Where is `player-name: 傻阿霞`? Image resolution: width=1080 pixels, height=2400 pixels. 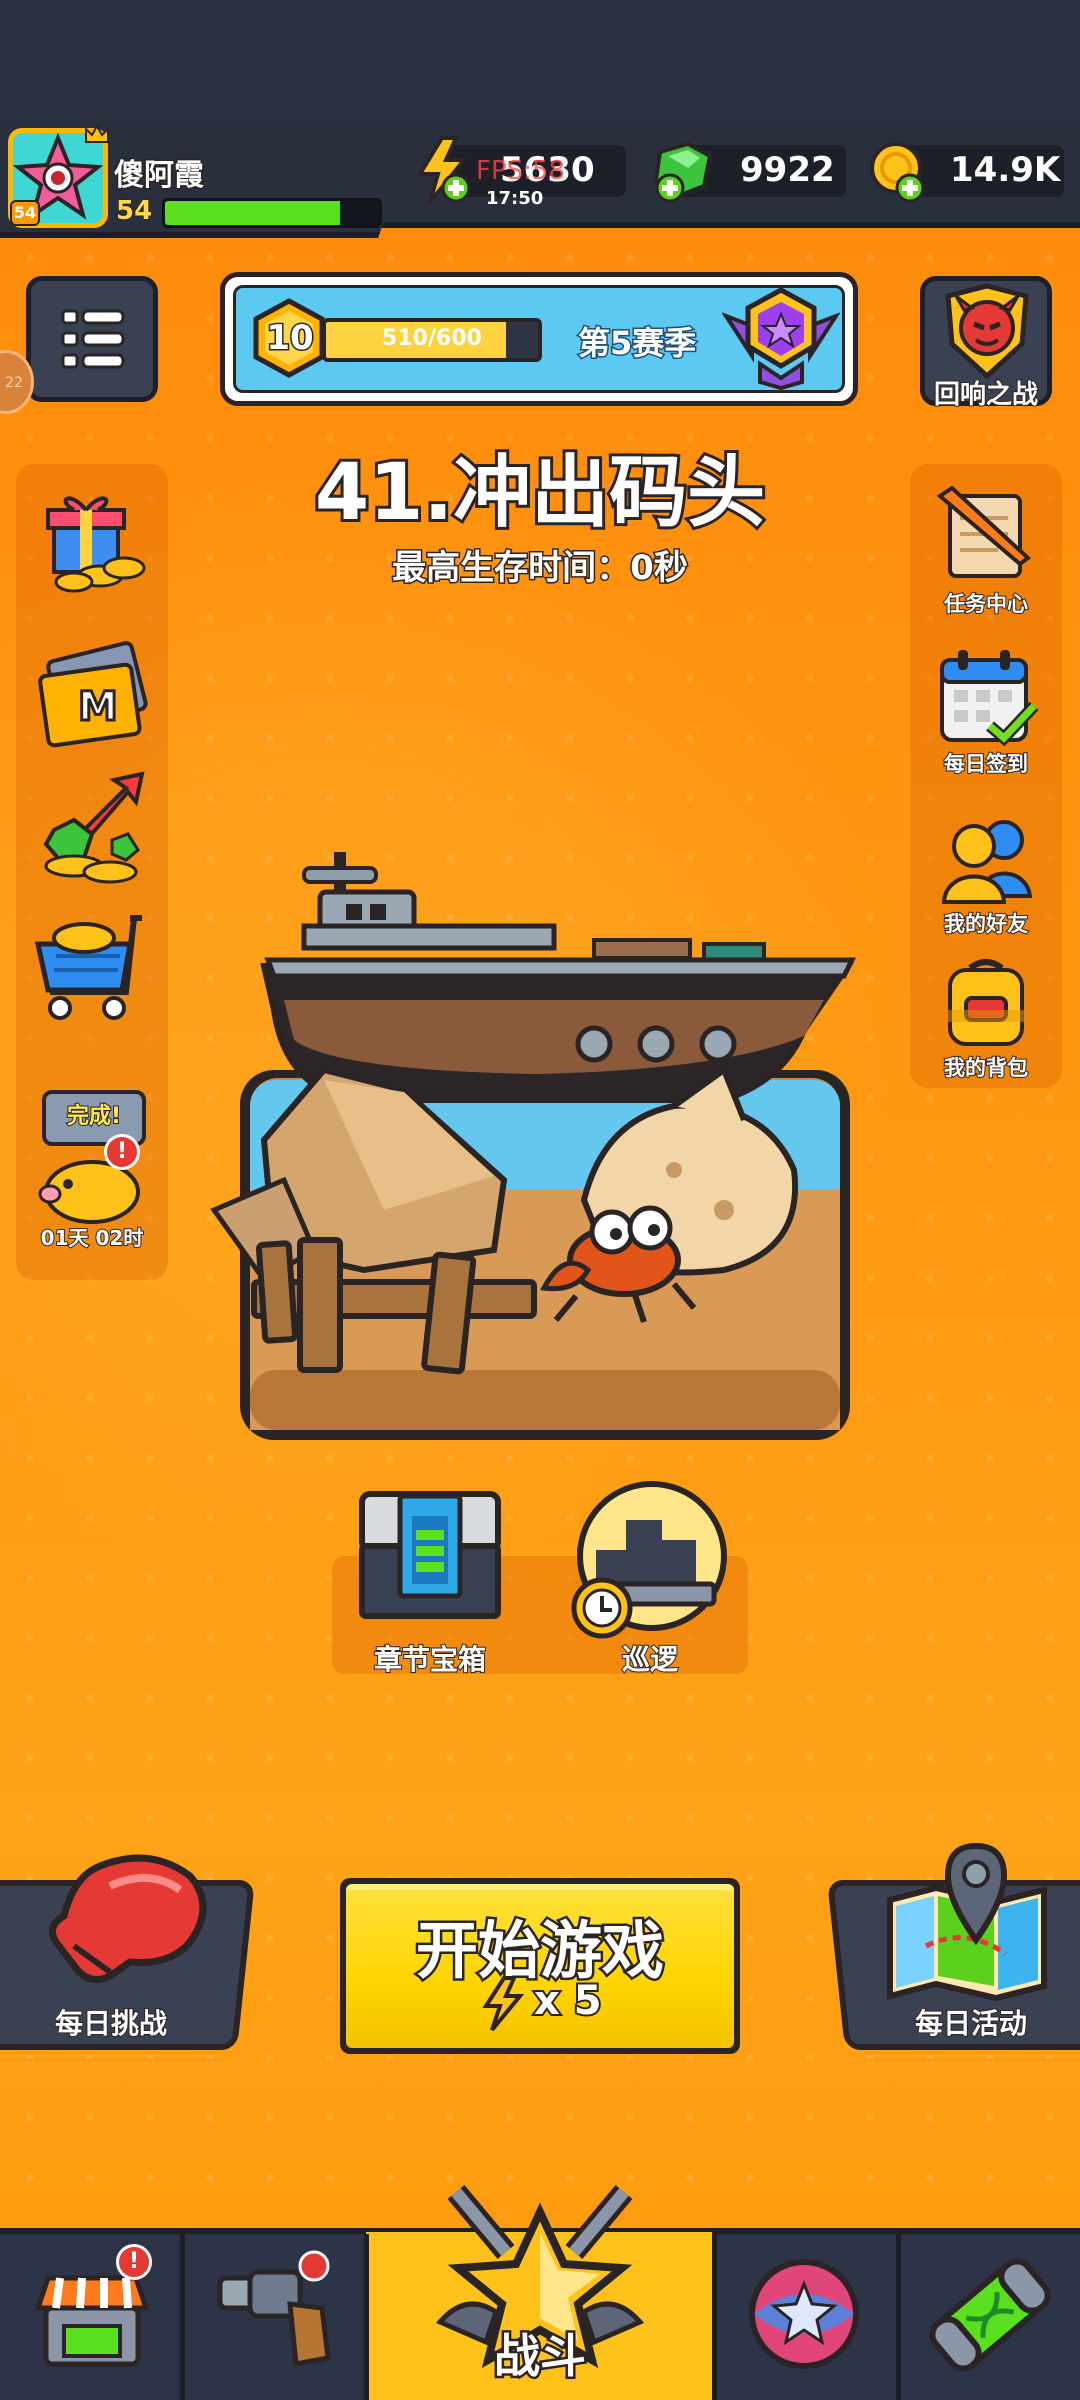
player-name: 傻阿霞 is located at coordinates (159, 176).